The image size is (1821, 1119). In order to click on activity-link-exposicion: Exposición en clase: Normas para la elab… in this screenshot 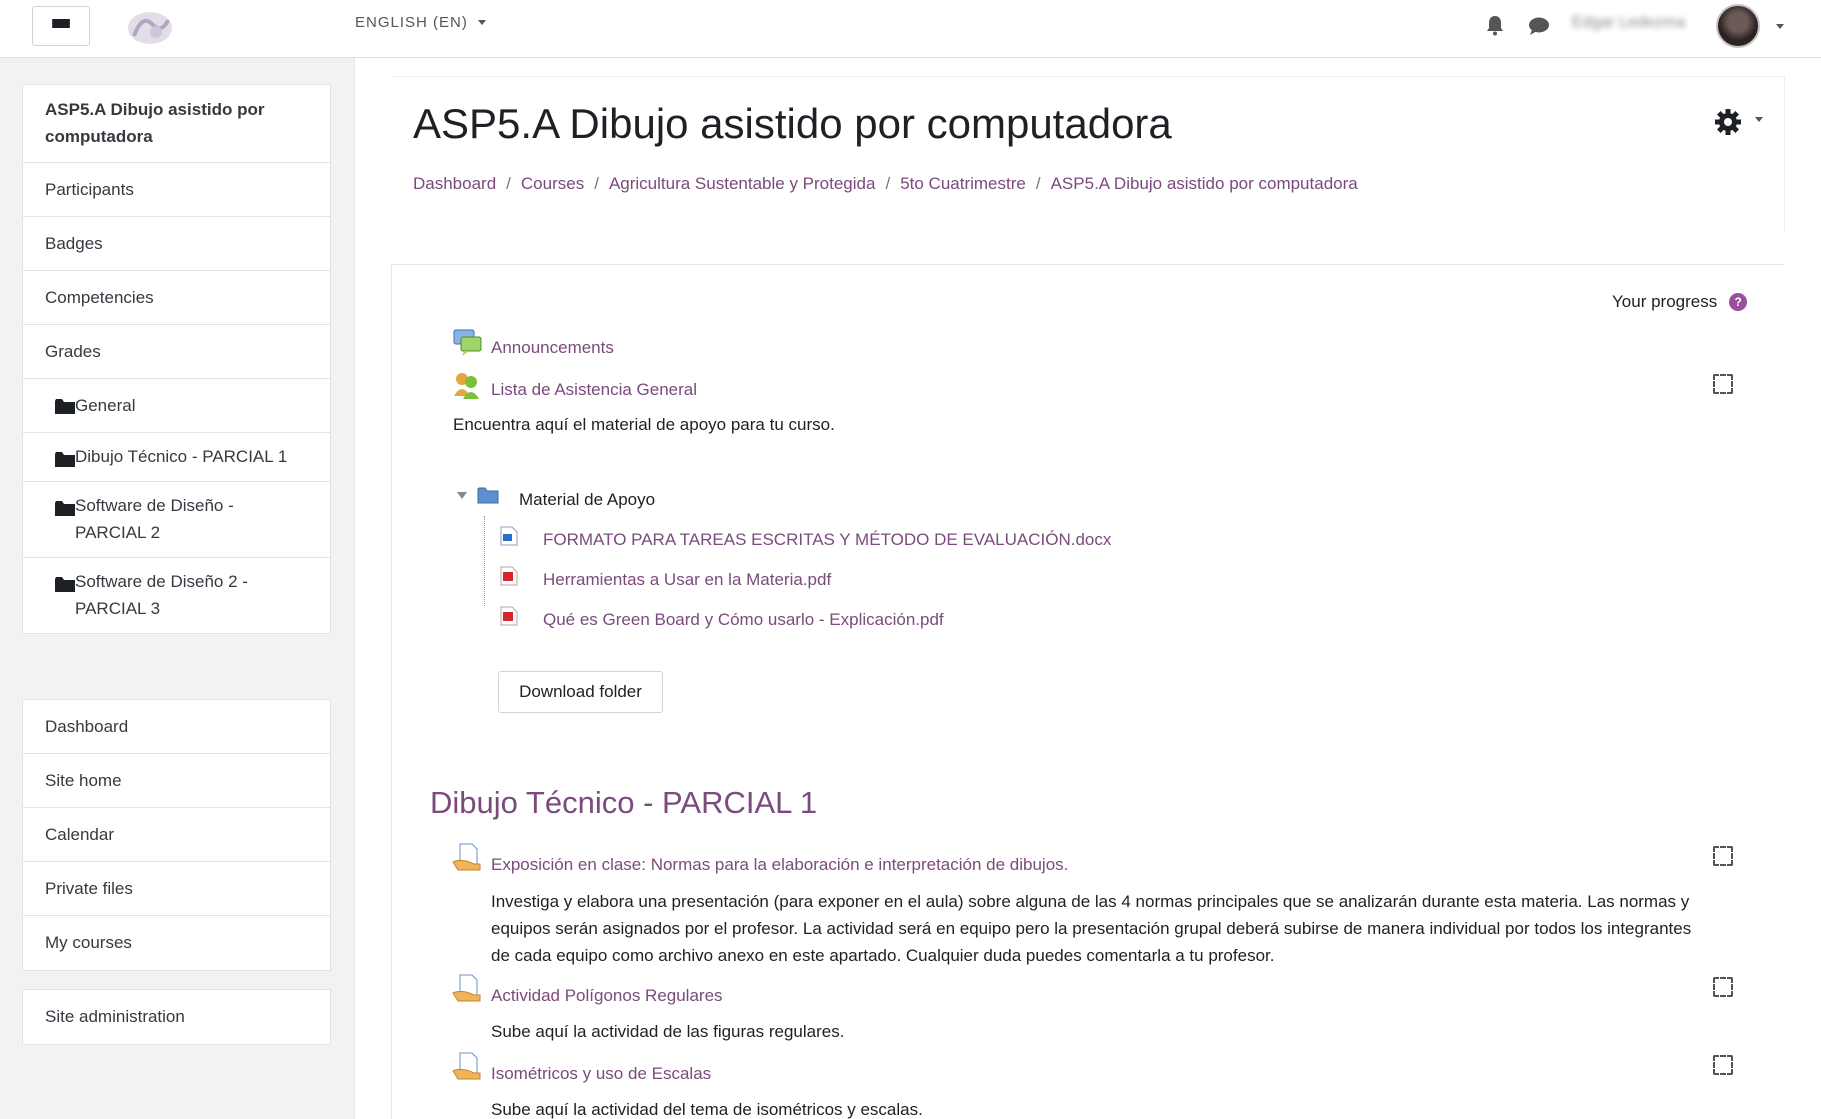, I will do `click(779, 865)`.